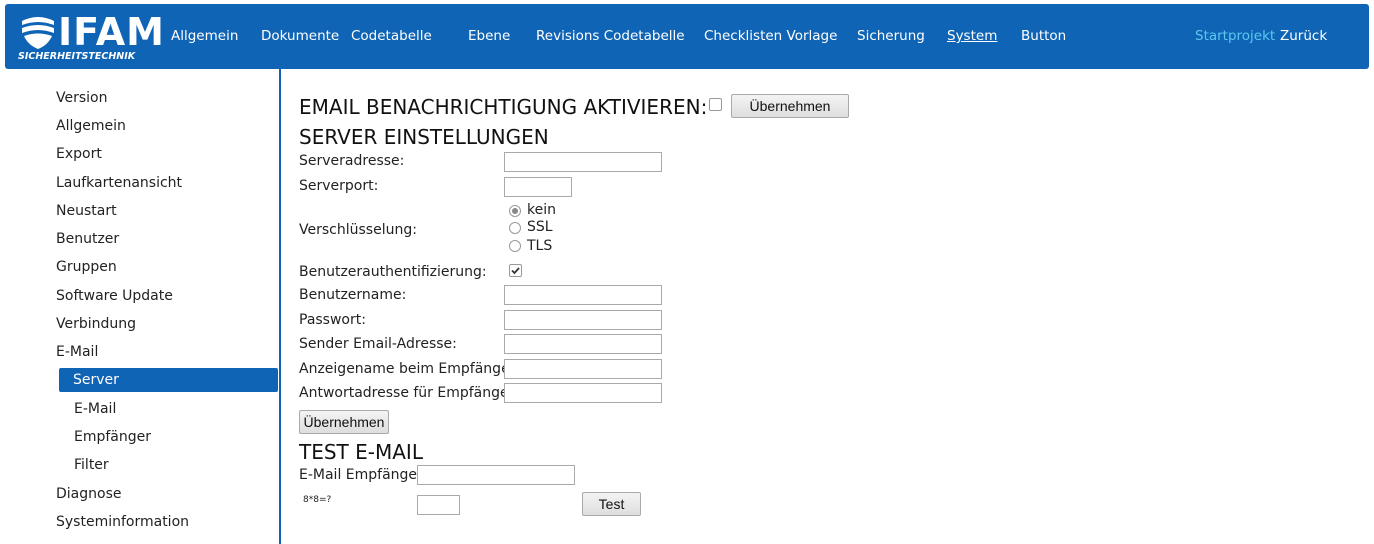  What do you see at coordinates (583, 393) in the screenshot?
I see `antwortadresse-input` at bounding box center [583, 393].